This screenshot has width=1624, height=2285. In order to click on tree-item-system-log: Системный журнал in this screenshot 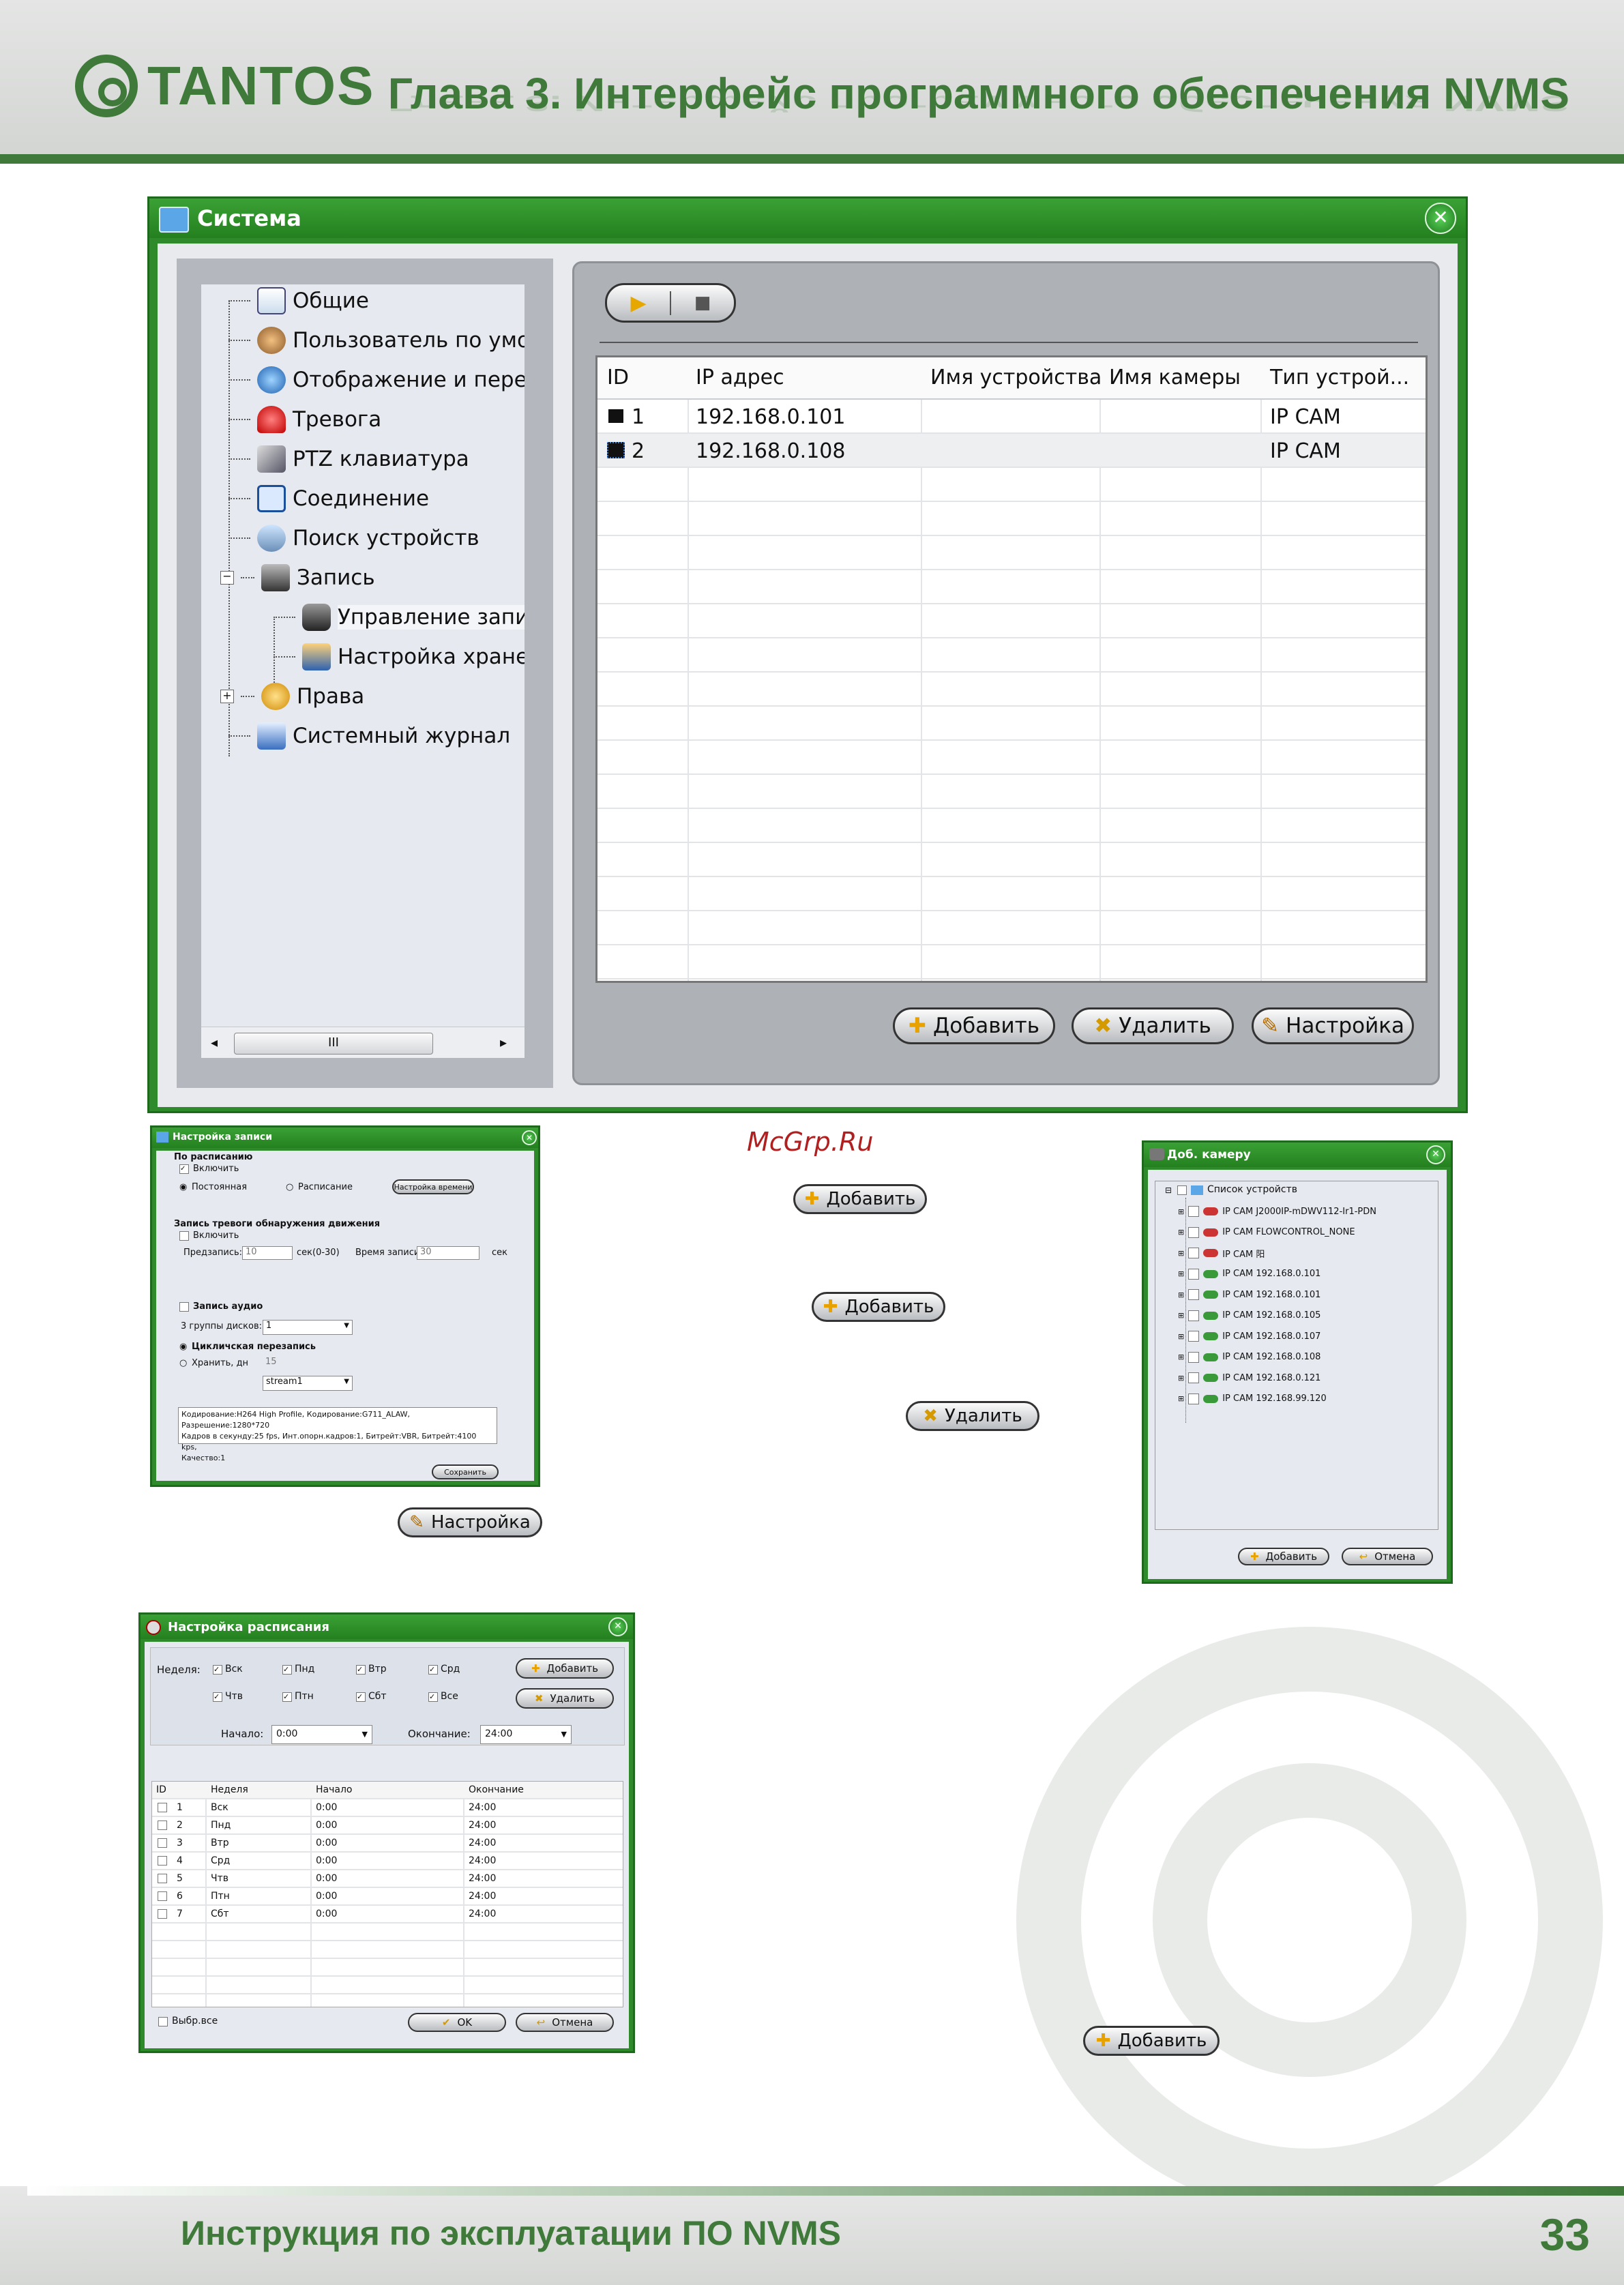, I will do `click(369, 736)`.